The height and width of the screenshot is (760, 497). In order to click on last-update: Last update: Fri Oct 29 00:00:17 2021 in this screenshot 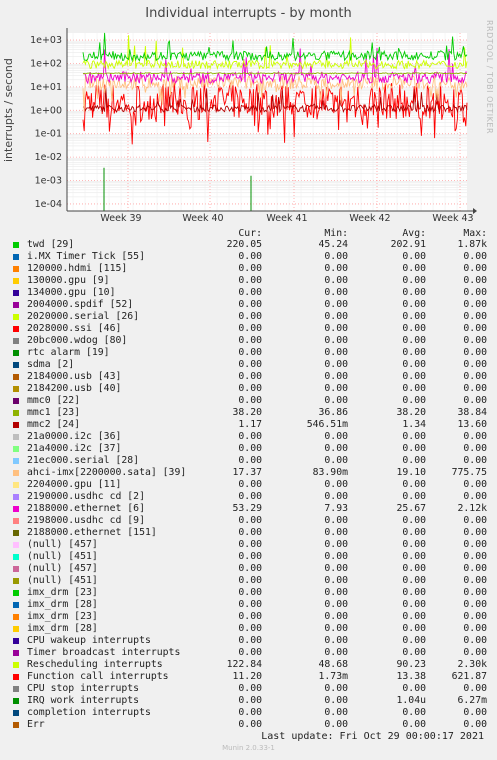, I will do `click(372, 736)`.